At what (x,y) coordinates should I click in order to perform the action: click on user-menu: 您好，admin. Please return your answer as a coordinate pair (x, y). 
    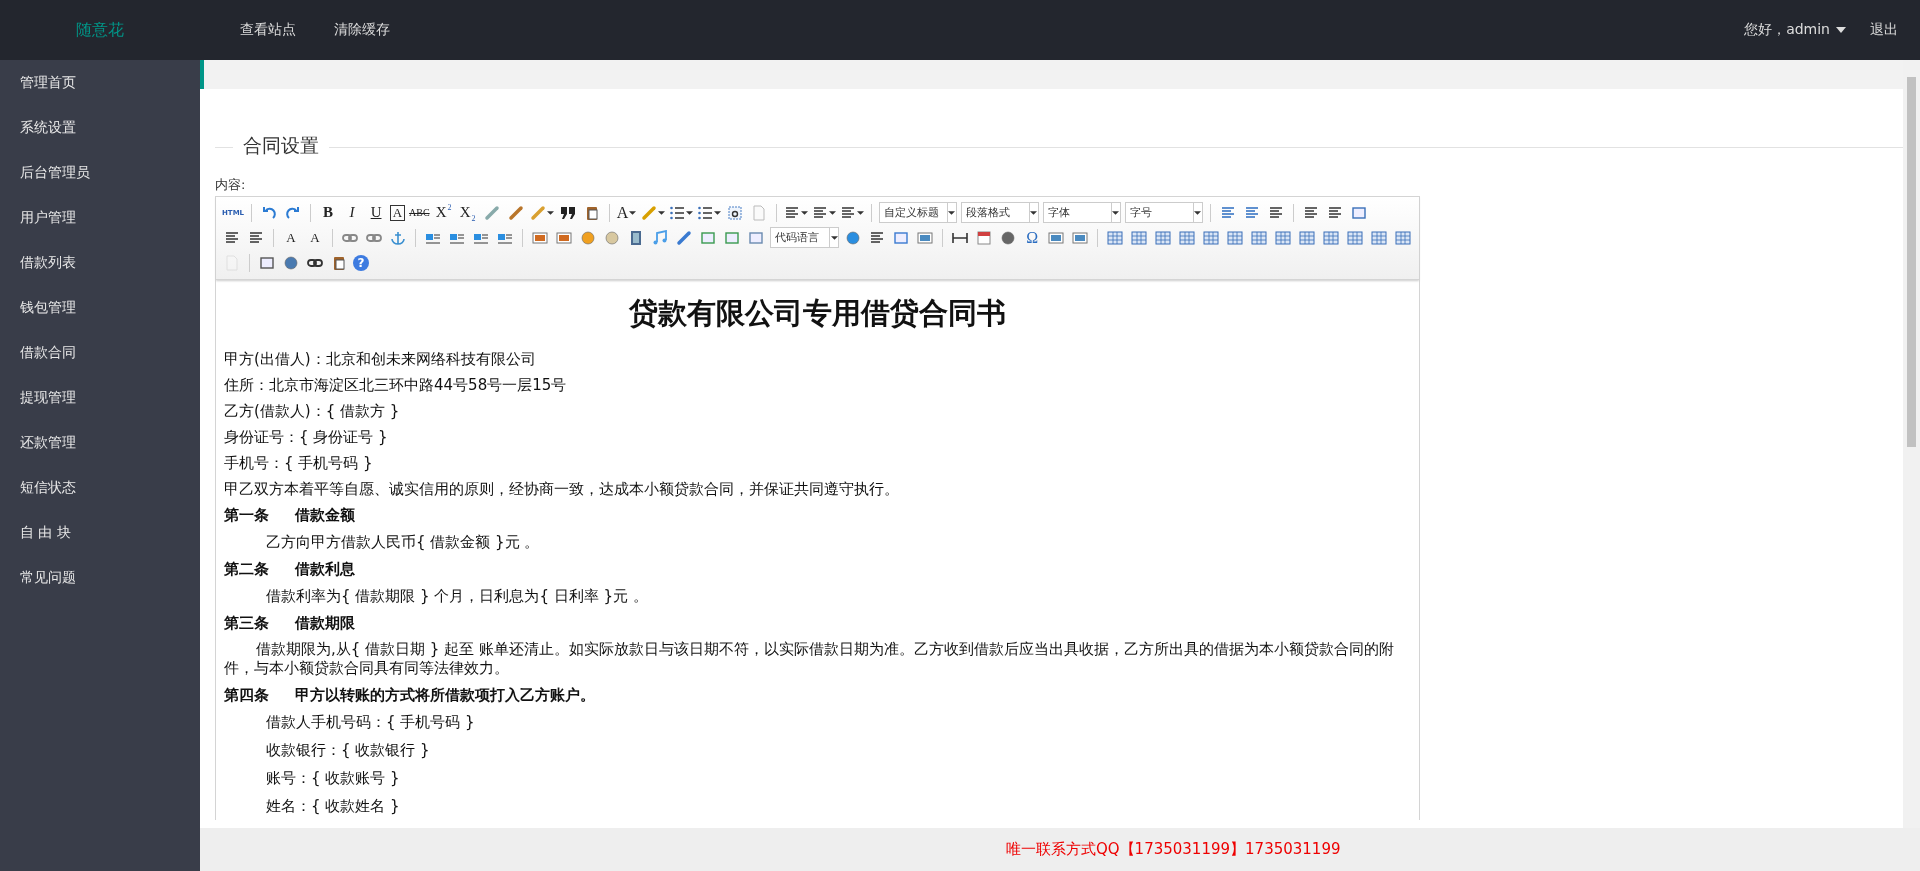
    Looking at the image, I should click on (1795, 30).